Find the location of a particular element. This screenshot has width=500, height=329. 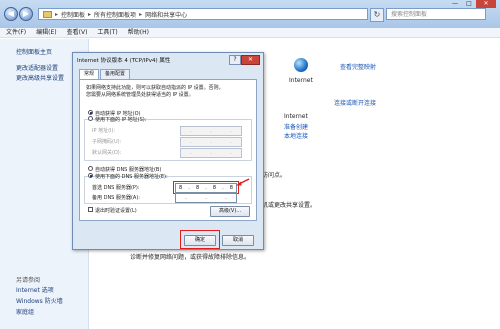

ok-button-highlight is located at coordinates (200, 239).